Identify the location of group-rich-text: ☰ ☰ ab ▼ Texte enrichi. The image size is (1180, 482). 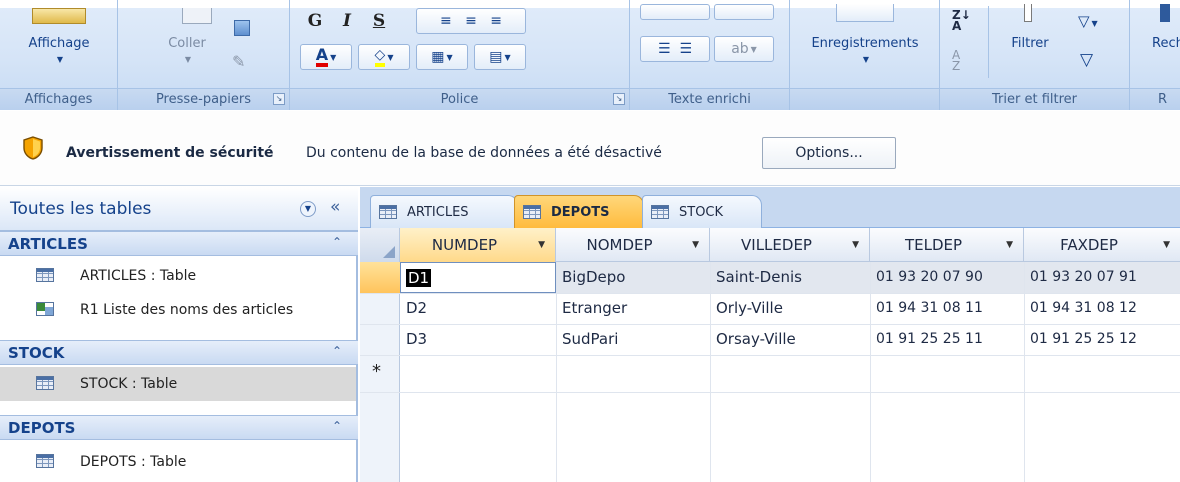
(710, 55).